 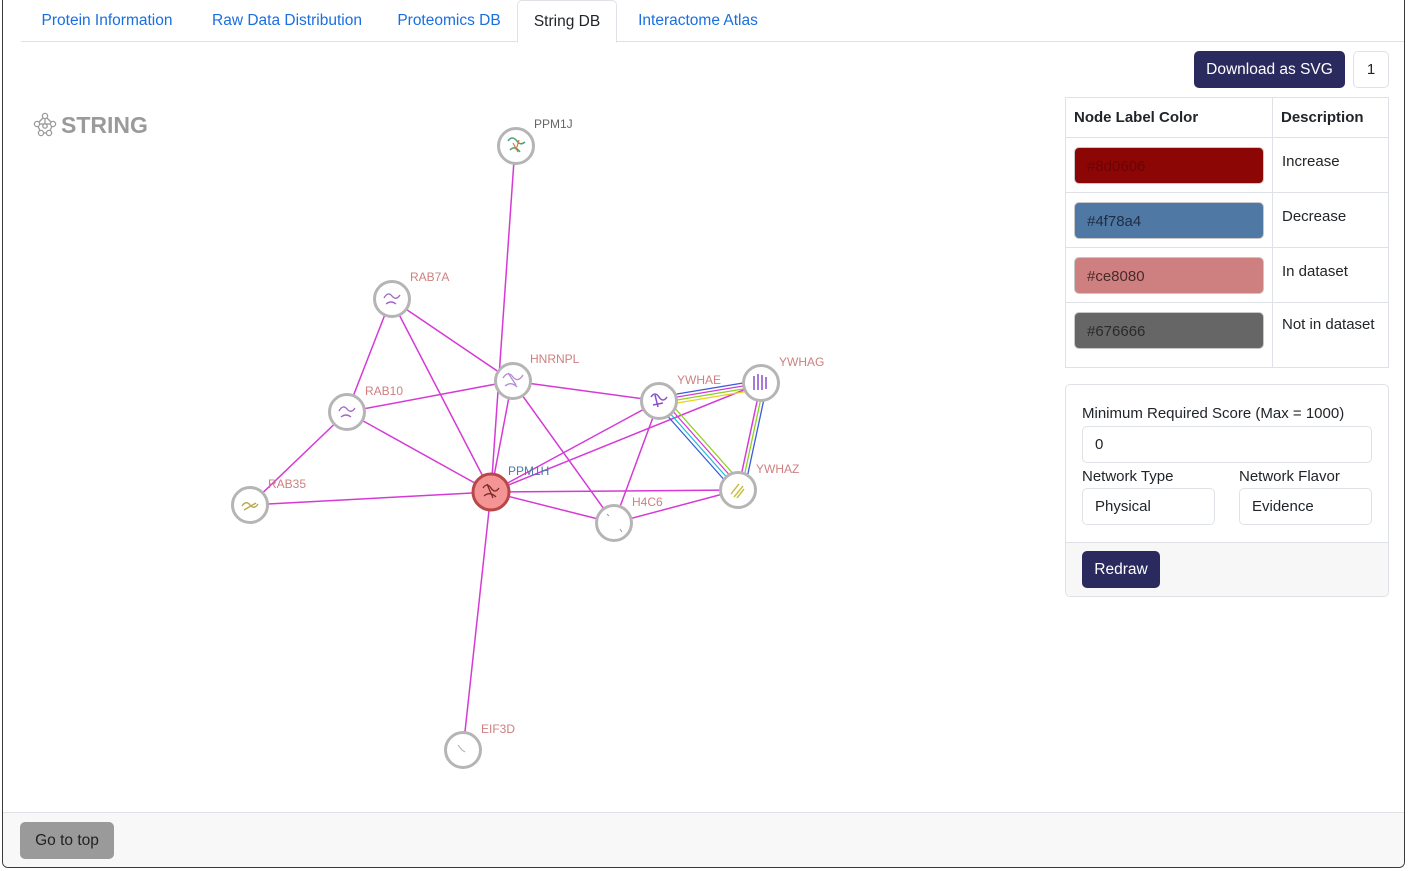 What do you see at coordinates (384, 391) in the screenshot?
I see `node-label-rab10: RAB10` at bounding box center [384, 391].